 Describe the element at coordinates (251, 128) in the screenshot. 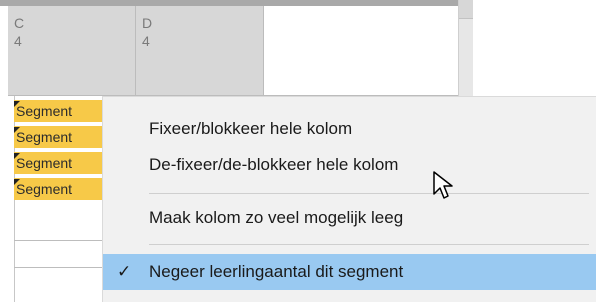

I see `menu-item-label: Fixeer/blokkeer hele kolom` at that location.